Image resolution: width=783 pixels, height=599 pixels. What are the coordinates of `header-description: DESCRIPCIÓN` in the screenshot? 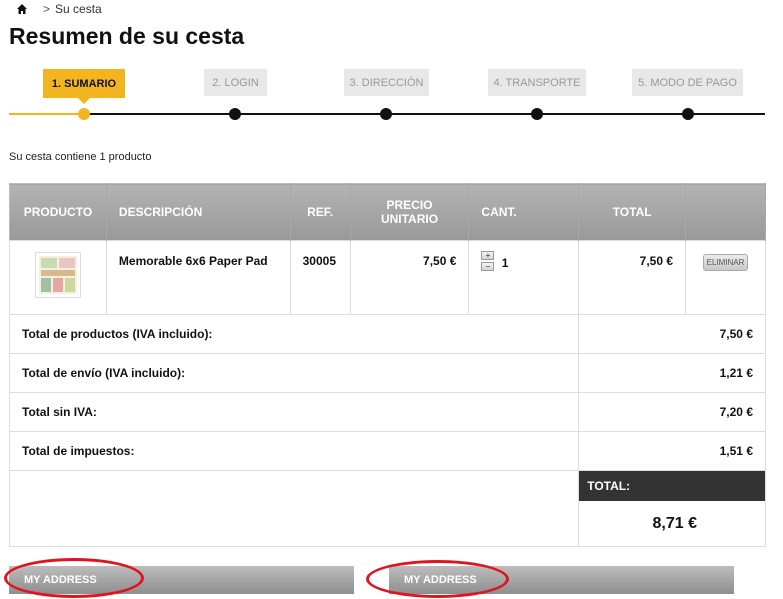 It's located at (198, 212).